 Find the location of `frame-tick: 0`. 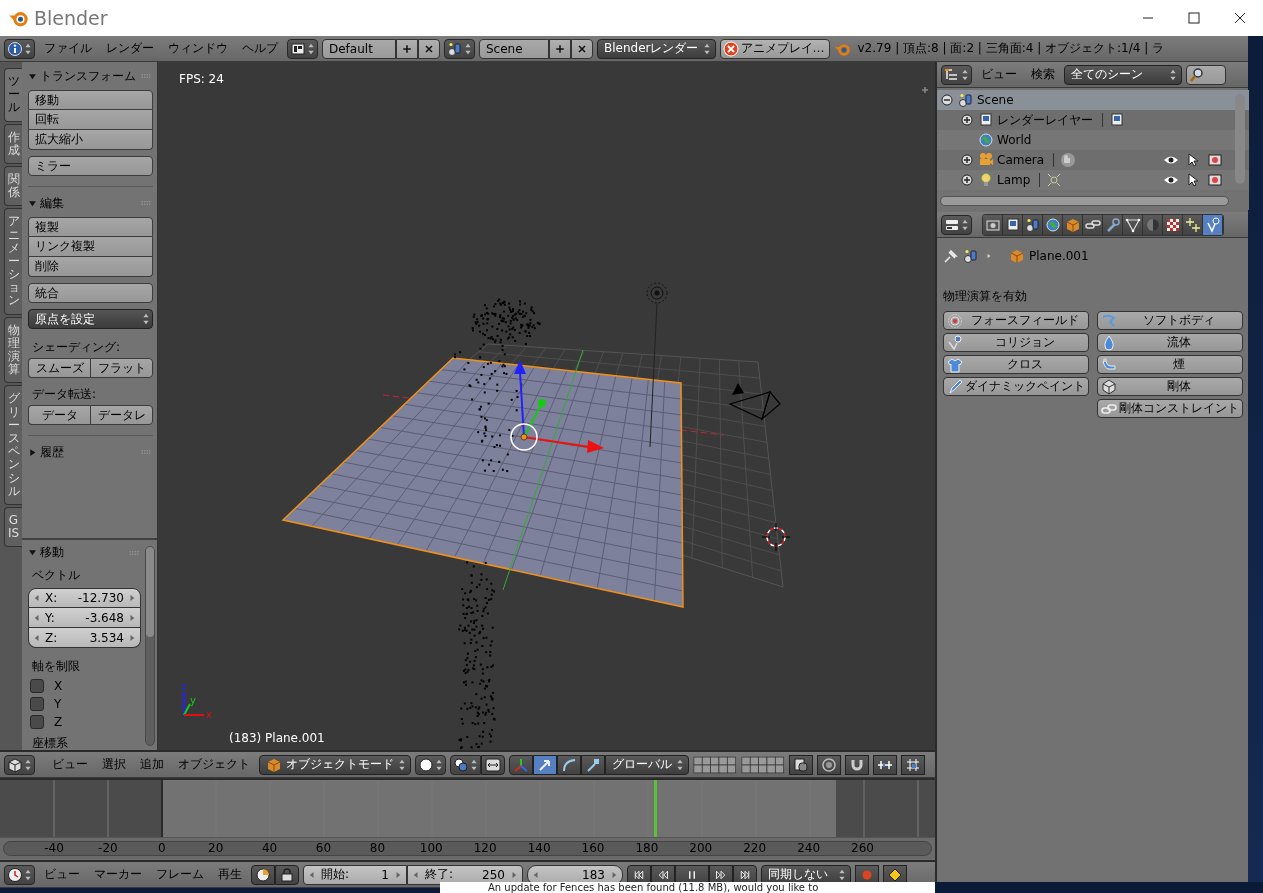

frame-tick: 0 is located at coordinates (162, 848).